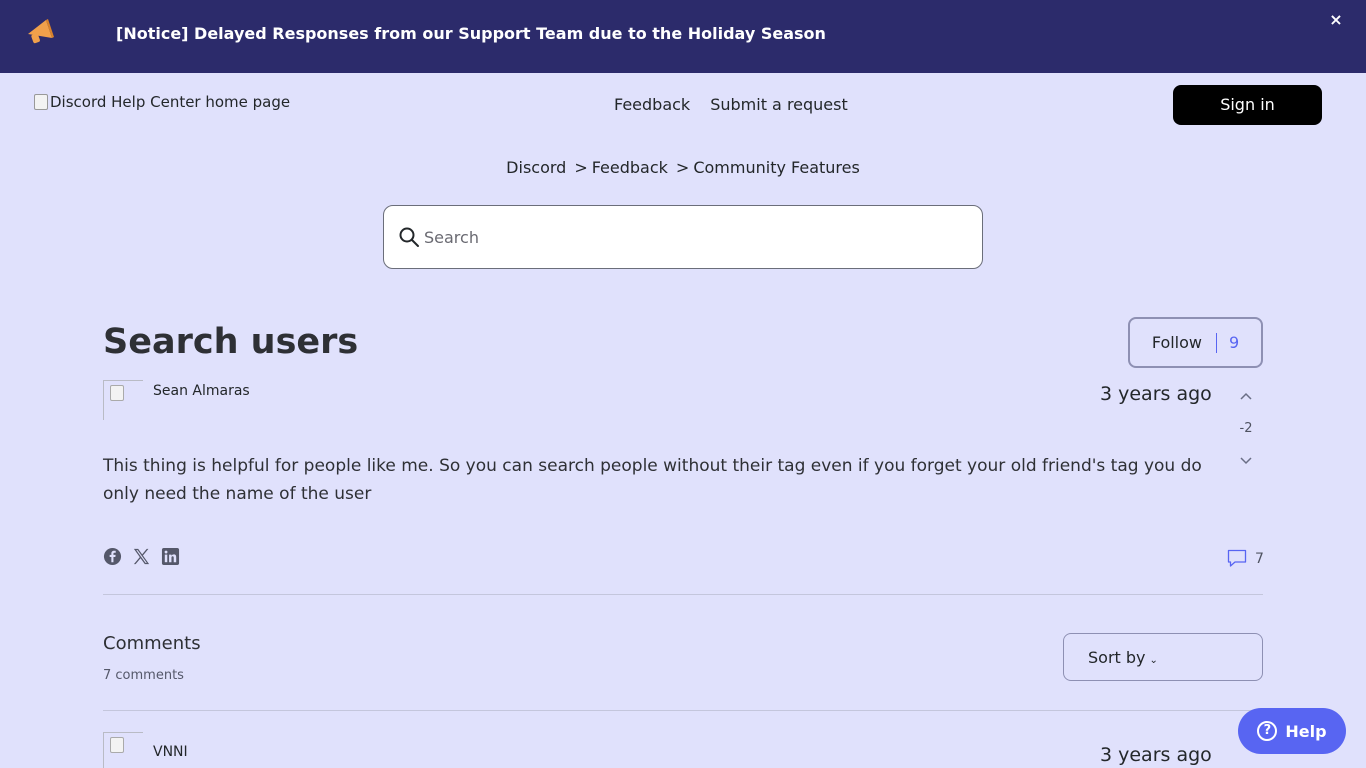  I want to click on megaphone-icon, so click(41, 31).